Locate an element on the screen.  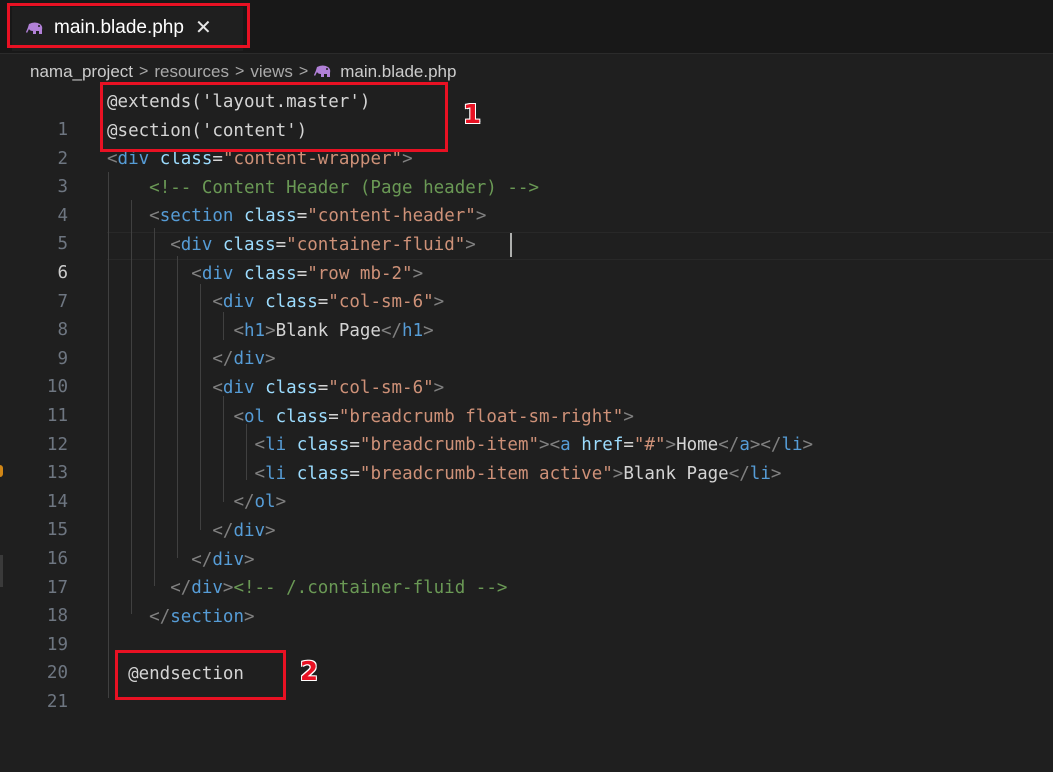
code-line: 9 <h1>Blank Page</h1> is located at coordinates (526, 343).